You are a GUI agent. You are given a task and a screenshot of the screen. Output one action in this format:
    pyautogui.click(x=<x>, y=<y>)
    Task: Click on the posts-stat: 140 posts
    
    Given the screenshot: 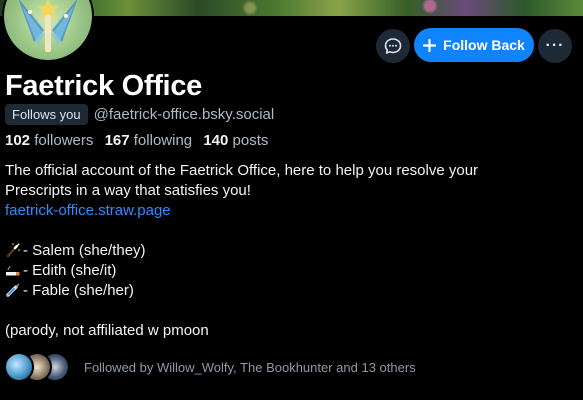 What is the action you would take?
    pyautogui.click(x=235, y=140)
    